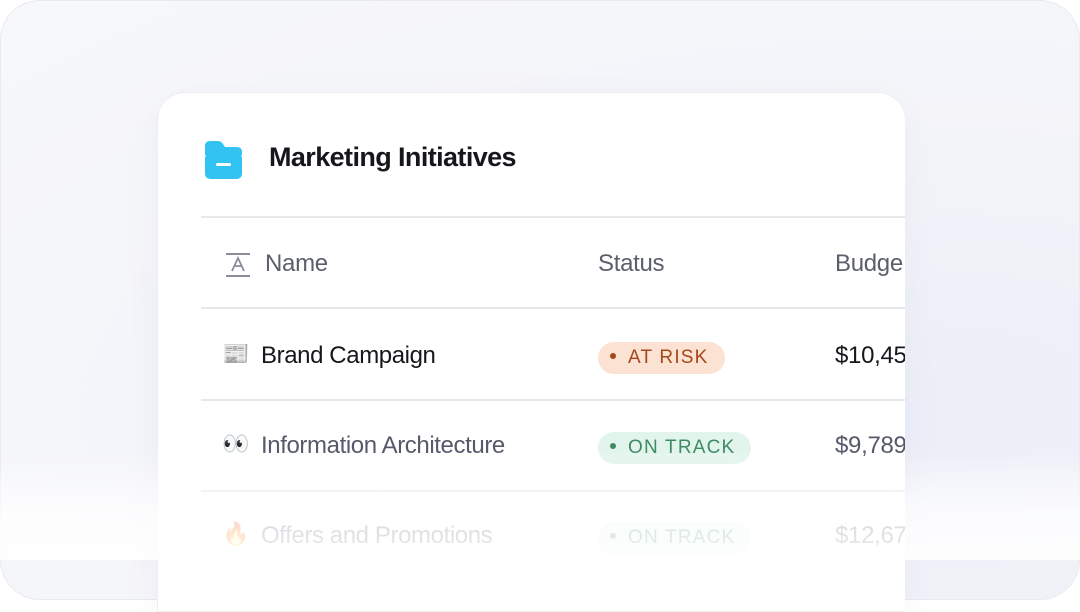 The width and height of the screenshot is (1080, 612). Describe the element at coordinates (236, 443) in the screenshot. I see `eyes-icon: 👀` at that location.